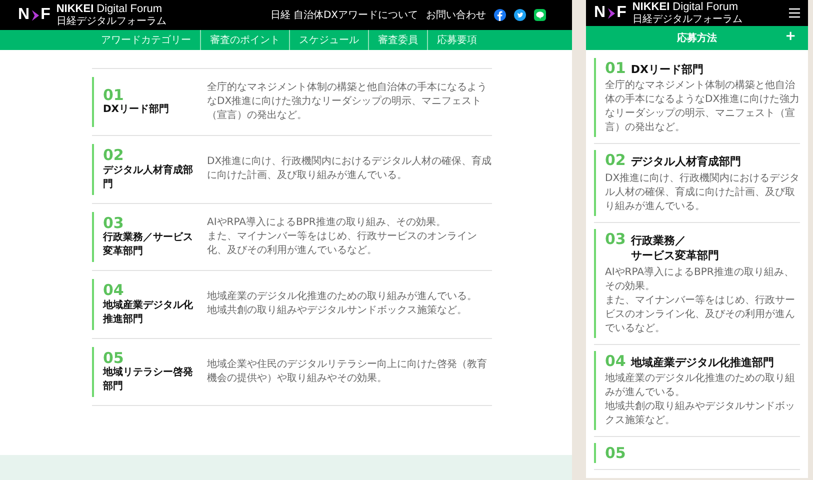 The height and width of the screenshot is (480, 813). What do you see at coordinates (457, 40) in the screenshot?
I see `nav-tab: 応募要項` at bounding box center [457, 40].